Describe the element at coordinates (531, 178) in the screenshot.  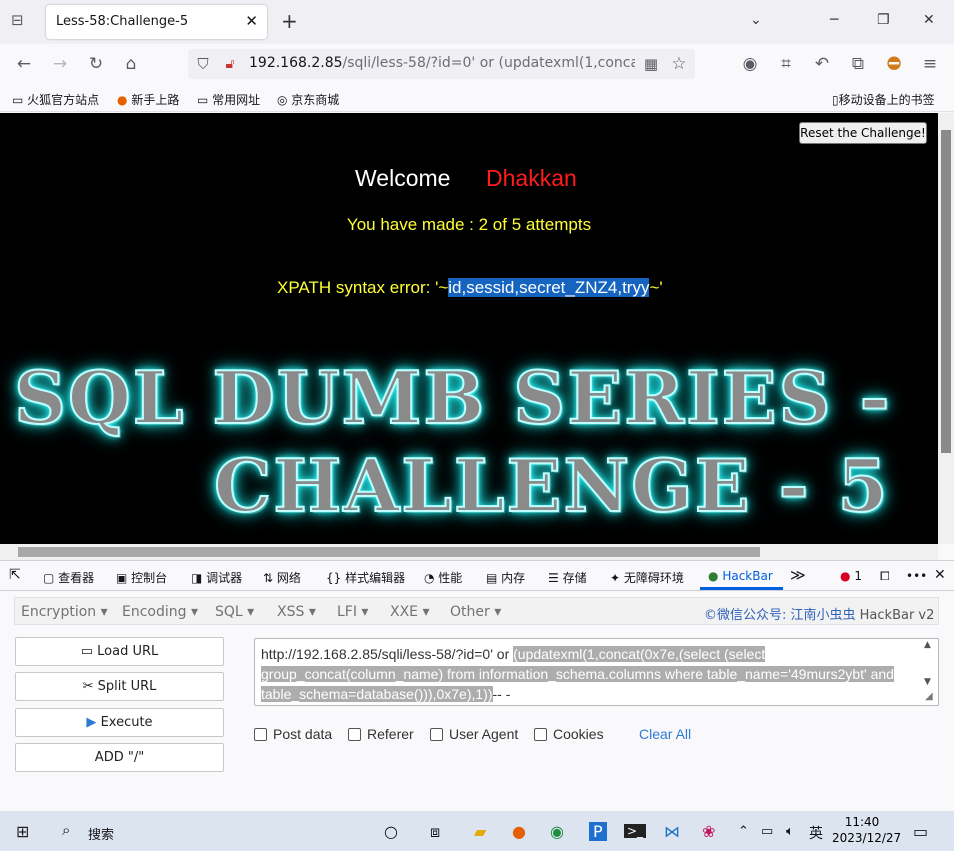
I see `user-name: Dhakkan` at that location.